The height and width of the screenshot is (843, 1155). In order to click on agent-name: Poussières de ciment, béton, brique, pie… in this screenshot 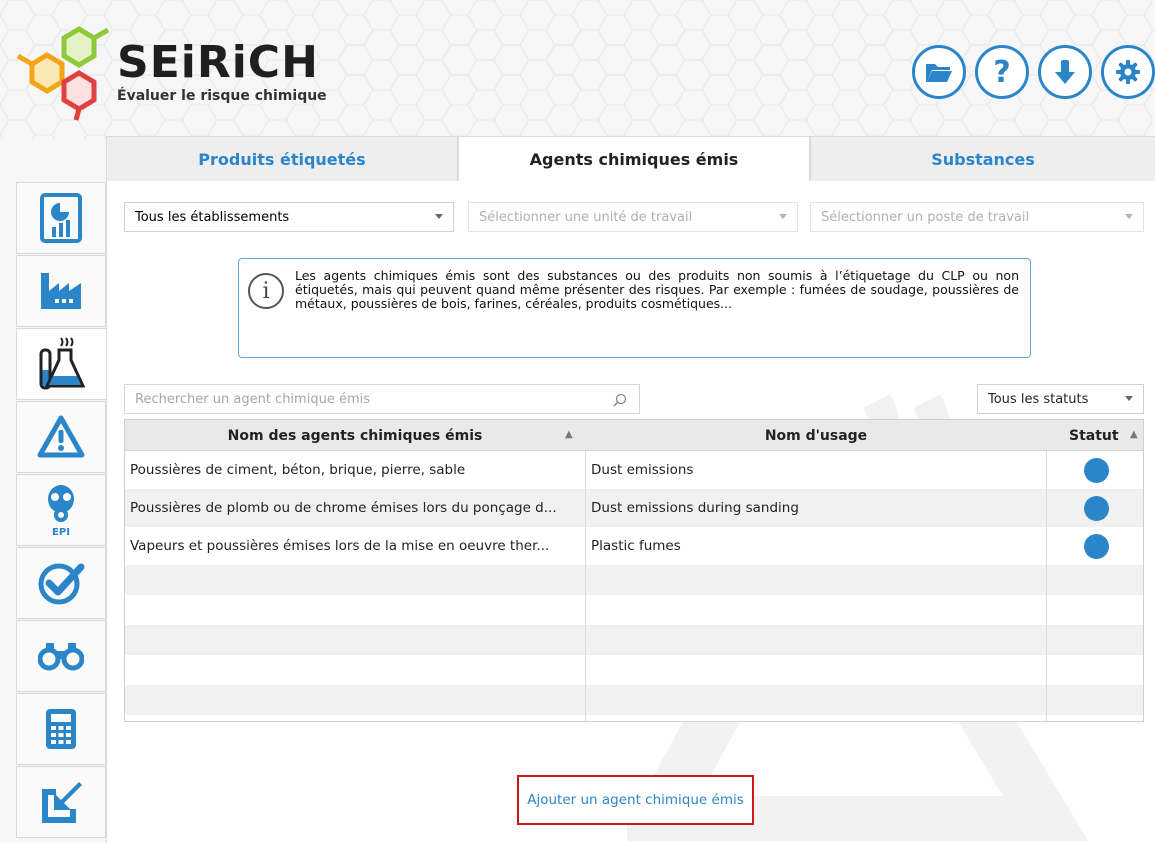, I will do `click(298, 470)`.